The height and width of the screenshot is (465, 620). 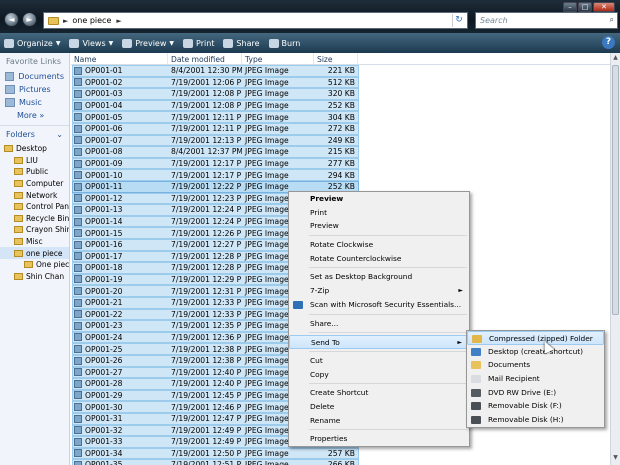 I want to click on file-size-cell: 304 KB, so click(x=341, y=117).